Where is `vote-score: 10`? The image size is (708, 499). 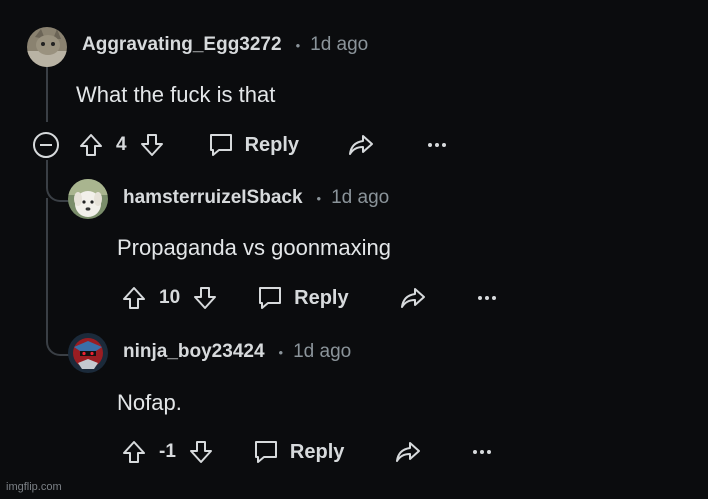
vote-score: 10 is located at coordinates (170, 297).